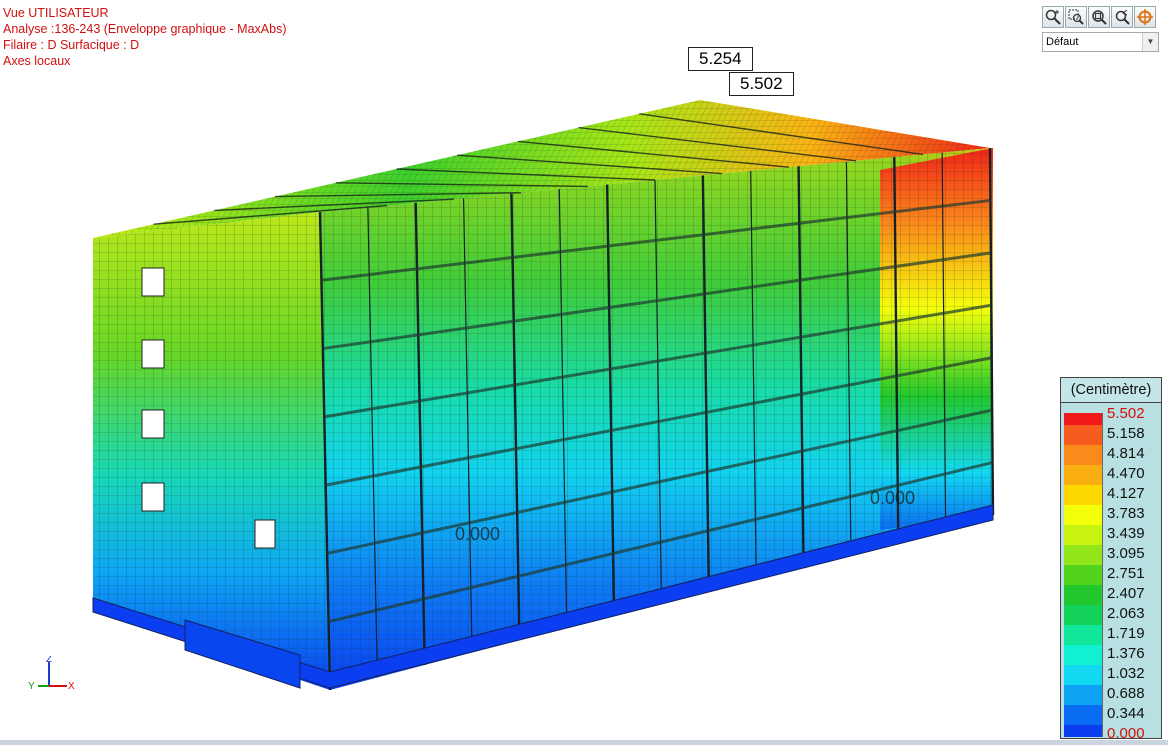 Image resolution: width=1168 pixels, height=745 pixels. I want to click on peak-value-label-1: 5.254, so click(720, 59).